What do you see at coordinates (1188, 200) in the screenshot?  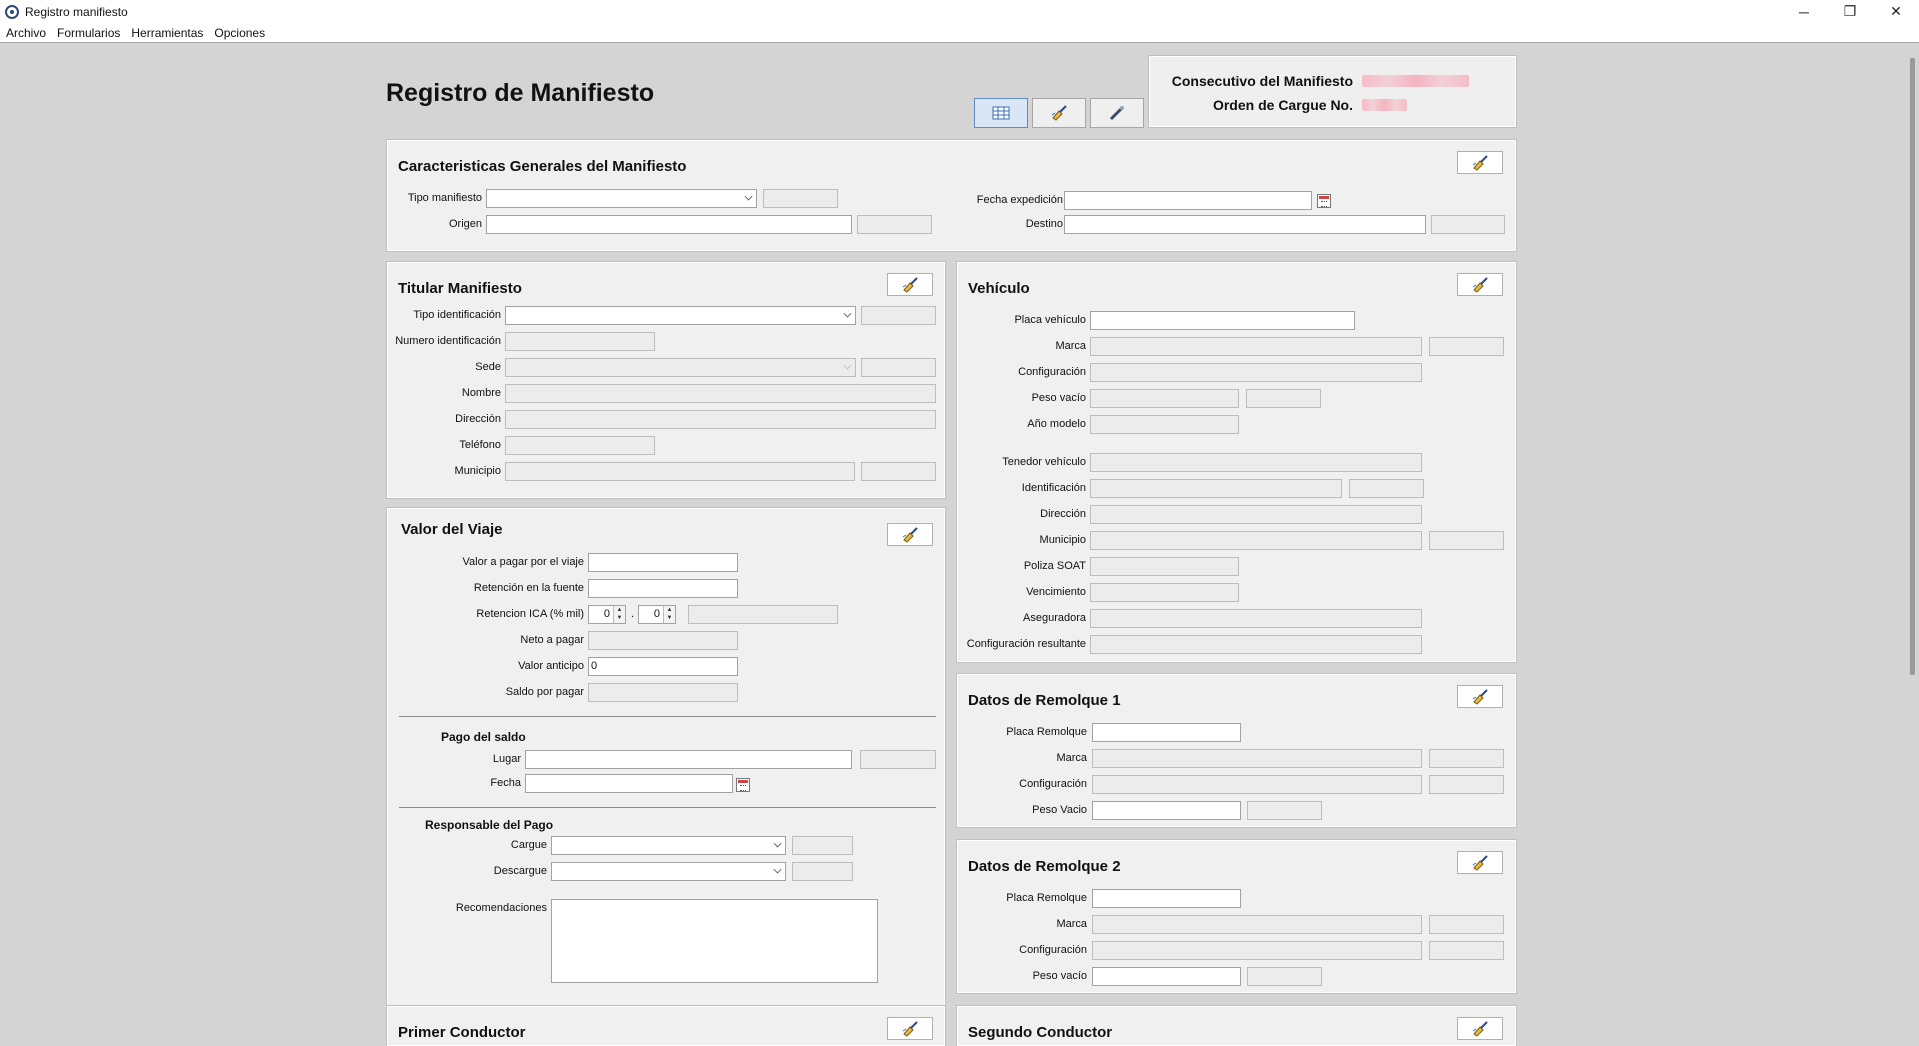 I see `fecha-expedicion-input` at bounding box center [1188, 200].